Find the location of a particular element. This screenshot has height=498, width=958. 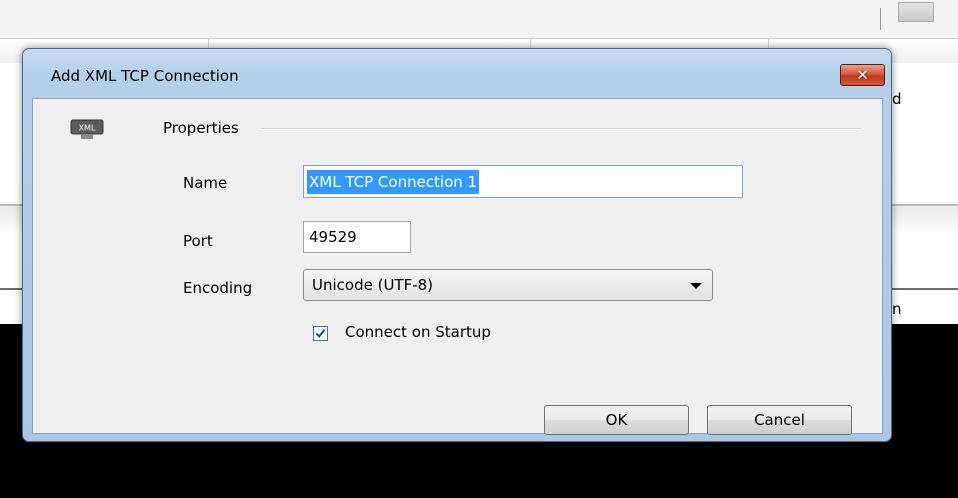

ok-button: OK is located at coordinates (616, 420).